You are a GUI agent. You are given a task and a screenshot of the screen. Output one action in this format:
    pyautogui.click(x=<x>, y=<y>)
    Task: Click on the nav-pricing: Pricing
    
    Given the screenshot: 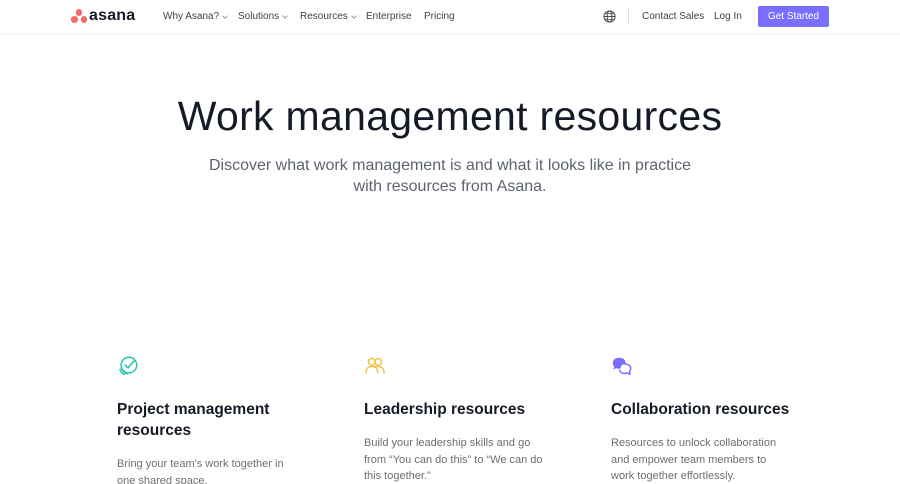 What is the action you would take?
    pyautogui.click(x=439, y=16)
    